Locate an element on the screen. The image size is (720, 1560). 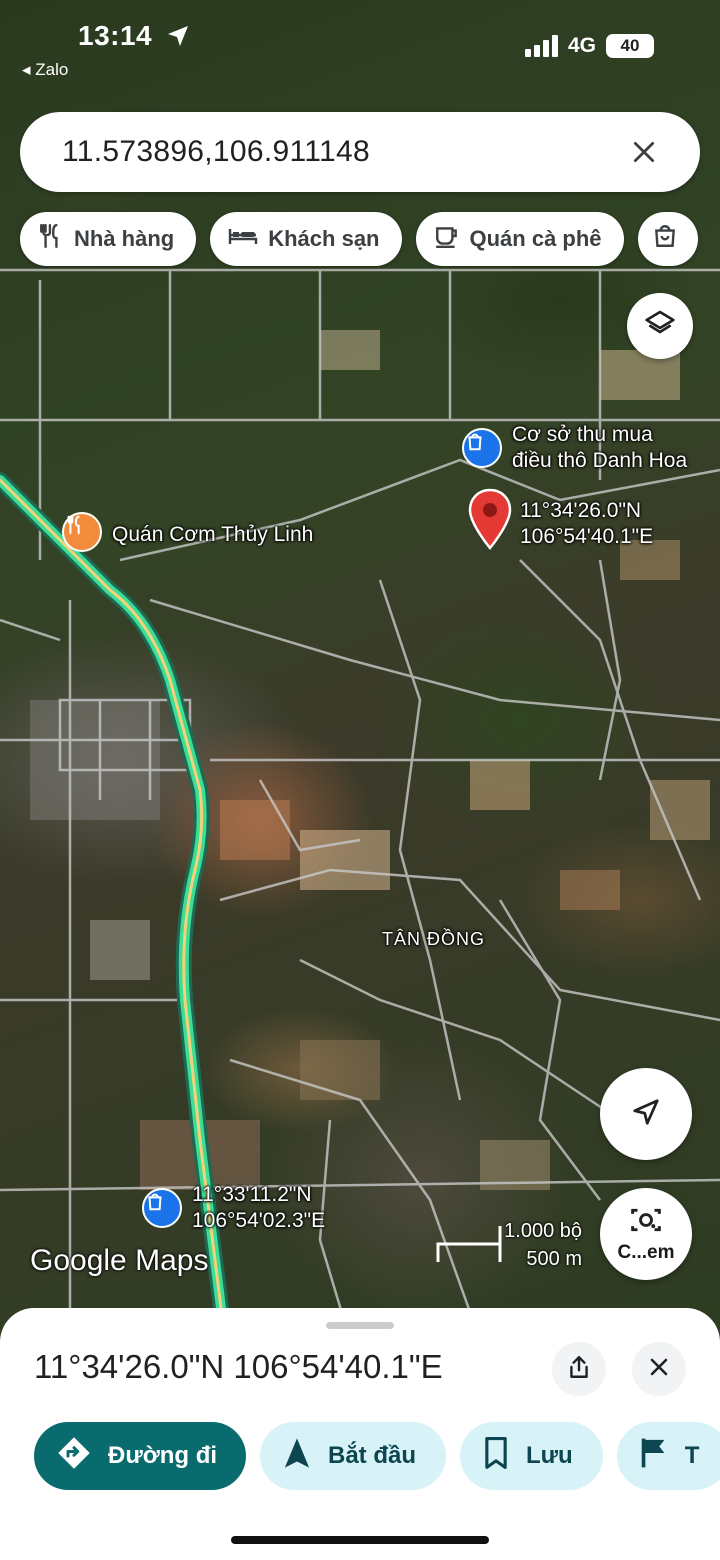
poi-label-shop-line1: Cơ sở thu mua is located at coordinates (582, 434).